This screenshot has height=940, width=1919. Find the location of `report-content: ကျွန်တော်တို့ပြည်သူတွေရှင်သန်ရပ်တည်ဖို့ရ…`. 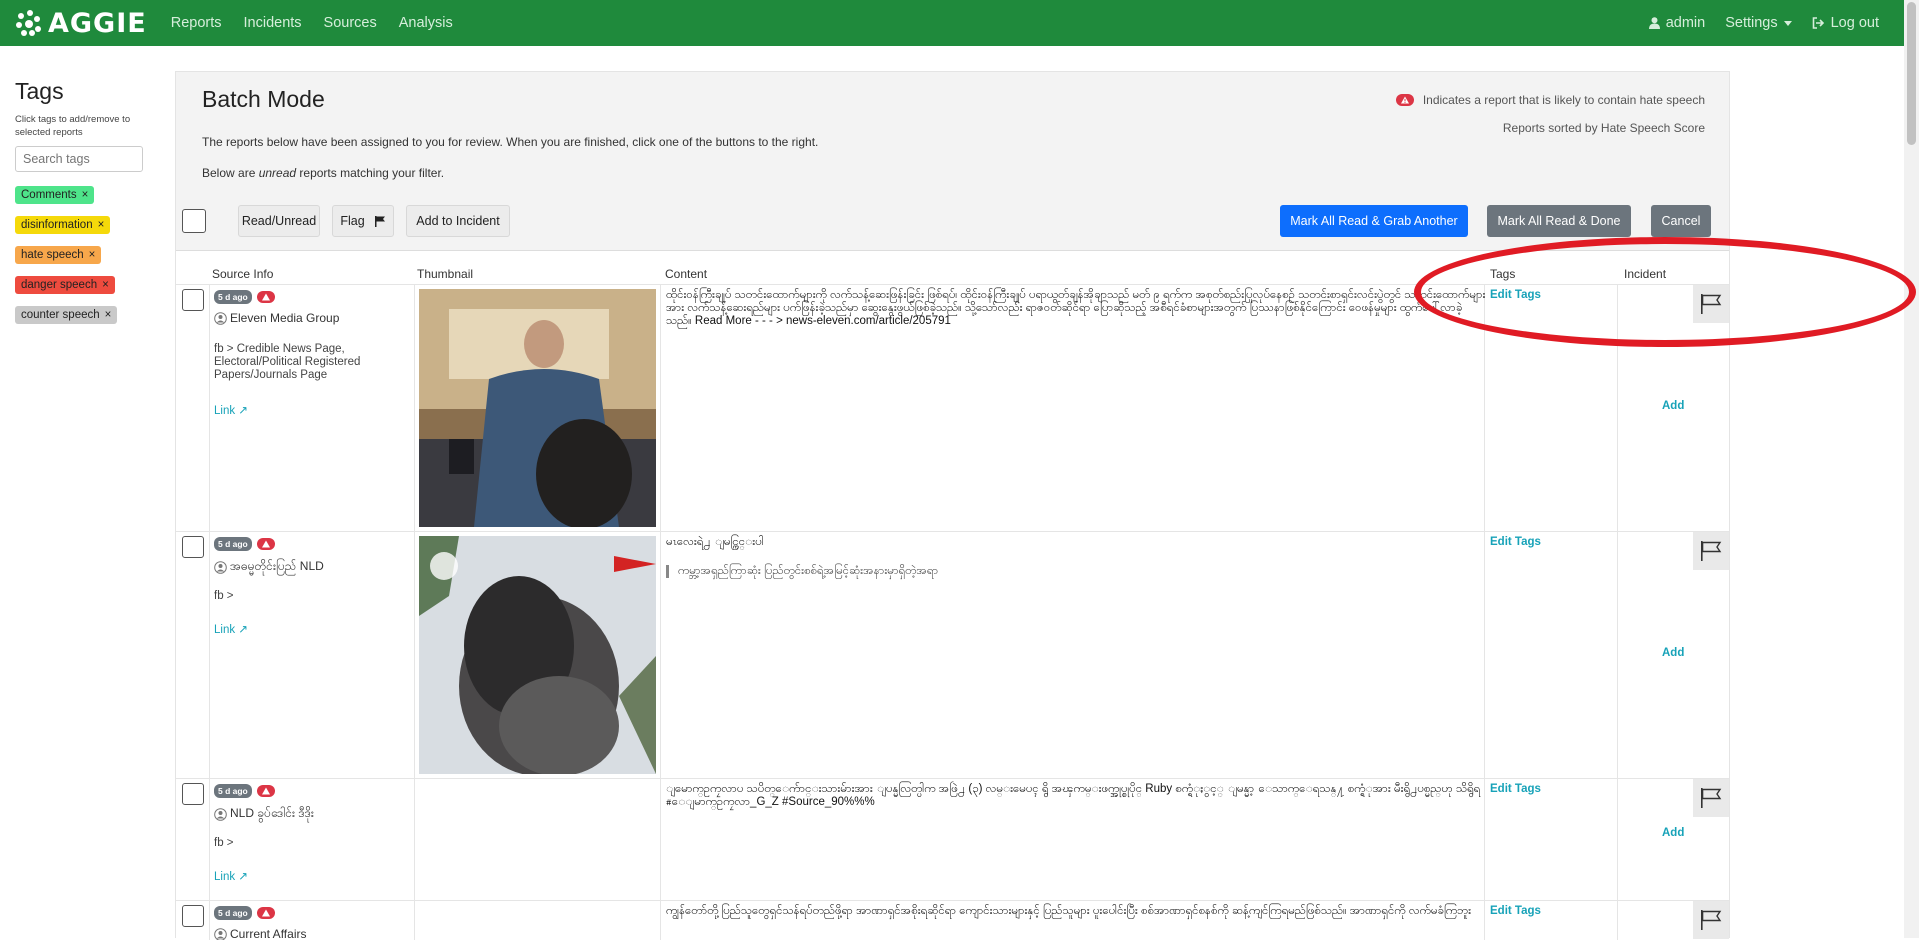

report-content: ကျွန်တော်တို့ပြည်သူတွေရှင်သန်ရပ်တည်ဖို့ရ… is located at coordinates (1076, 911).